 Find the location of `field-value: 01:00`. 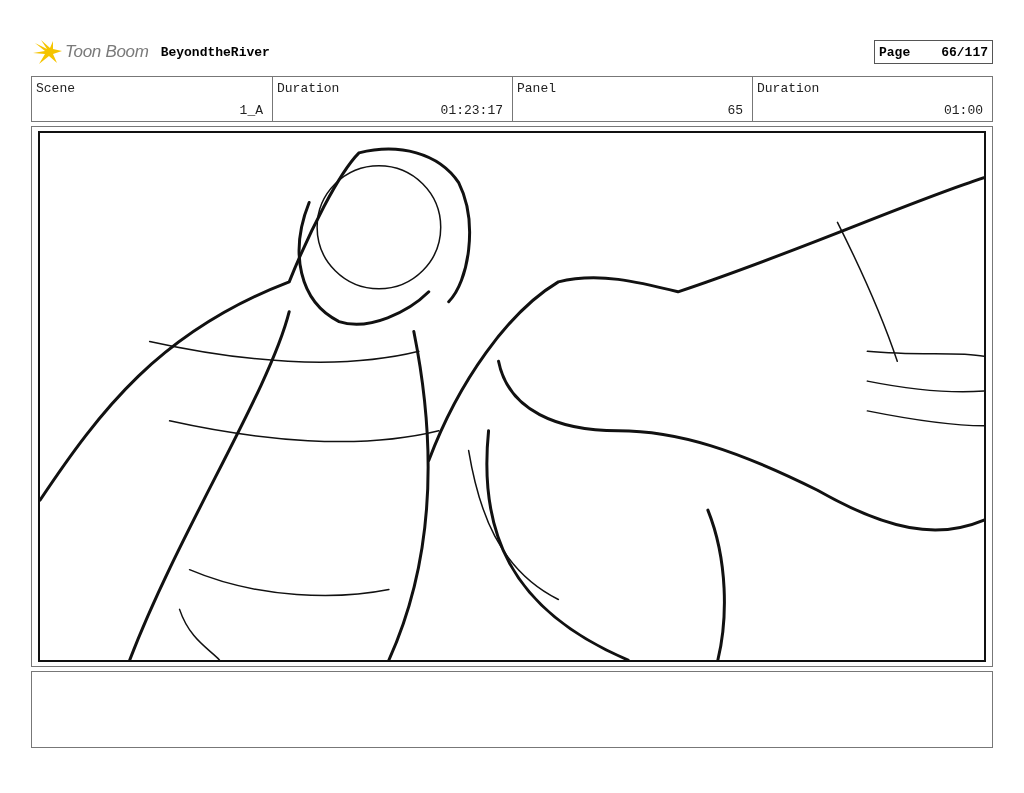

field-value: 01:00 is located at coordinates (963, 110).